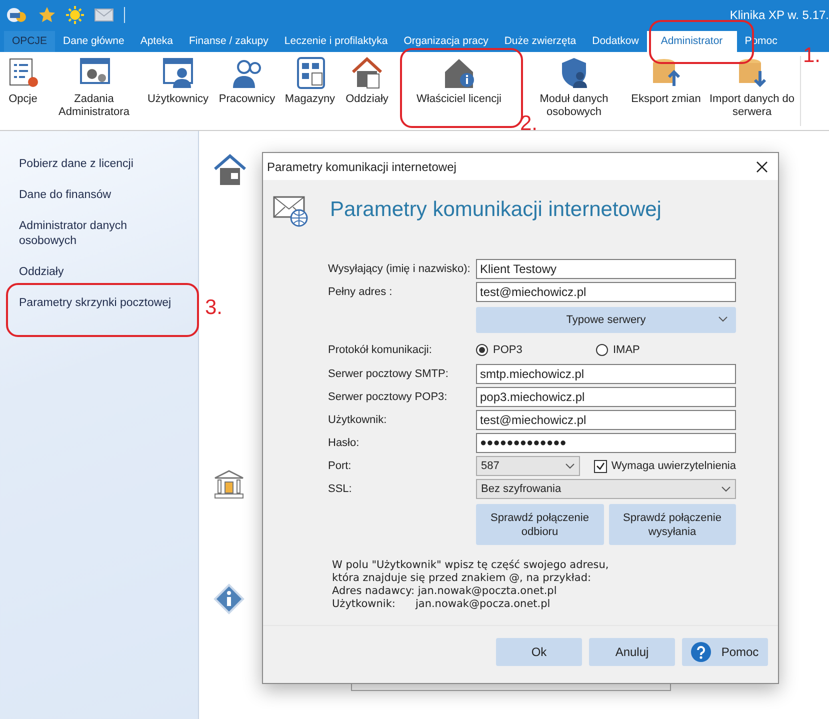 The width and height of the screenshot is (829, 719). I want to click on dropdown-button: Typowe serwery, so click(606, 320).